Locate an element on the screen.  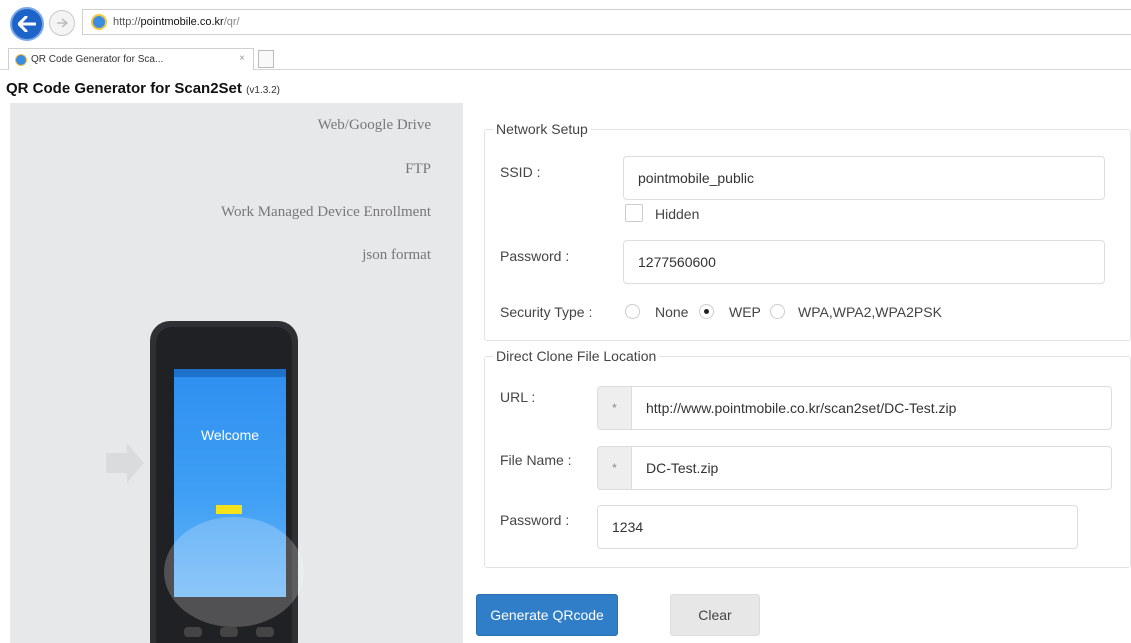
clone-password-input: 1234 is located at coordinates (837, 527).